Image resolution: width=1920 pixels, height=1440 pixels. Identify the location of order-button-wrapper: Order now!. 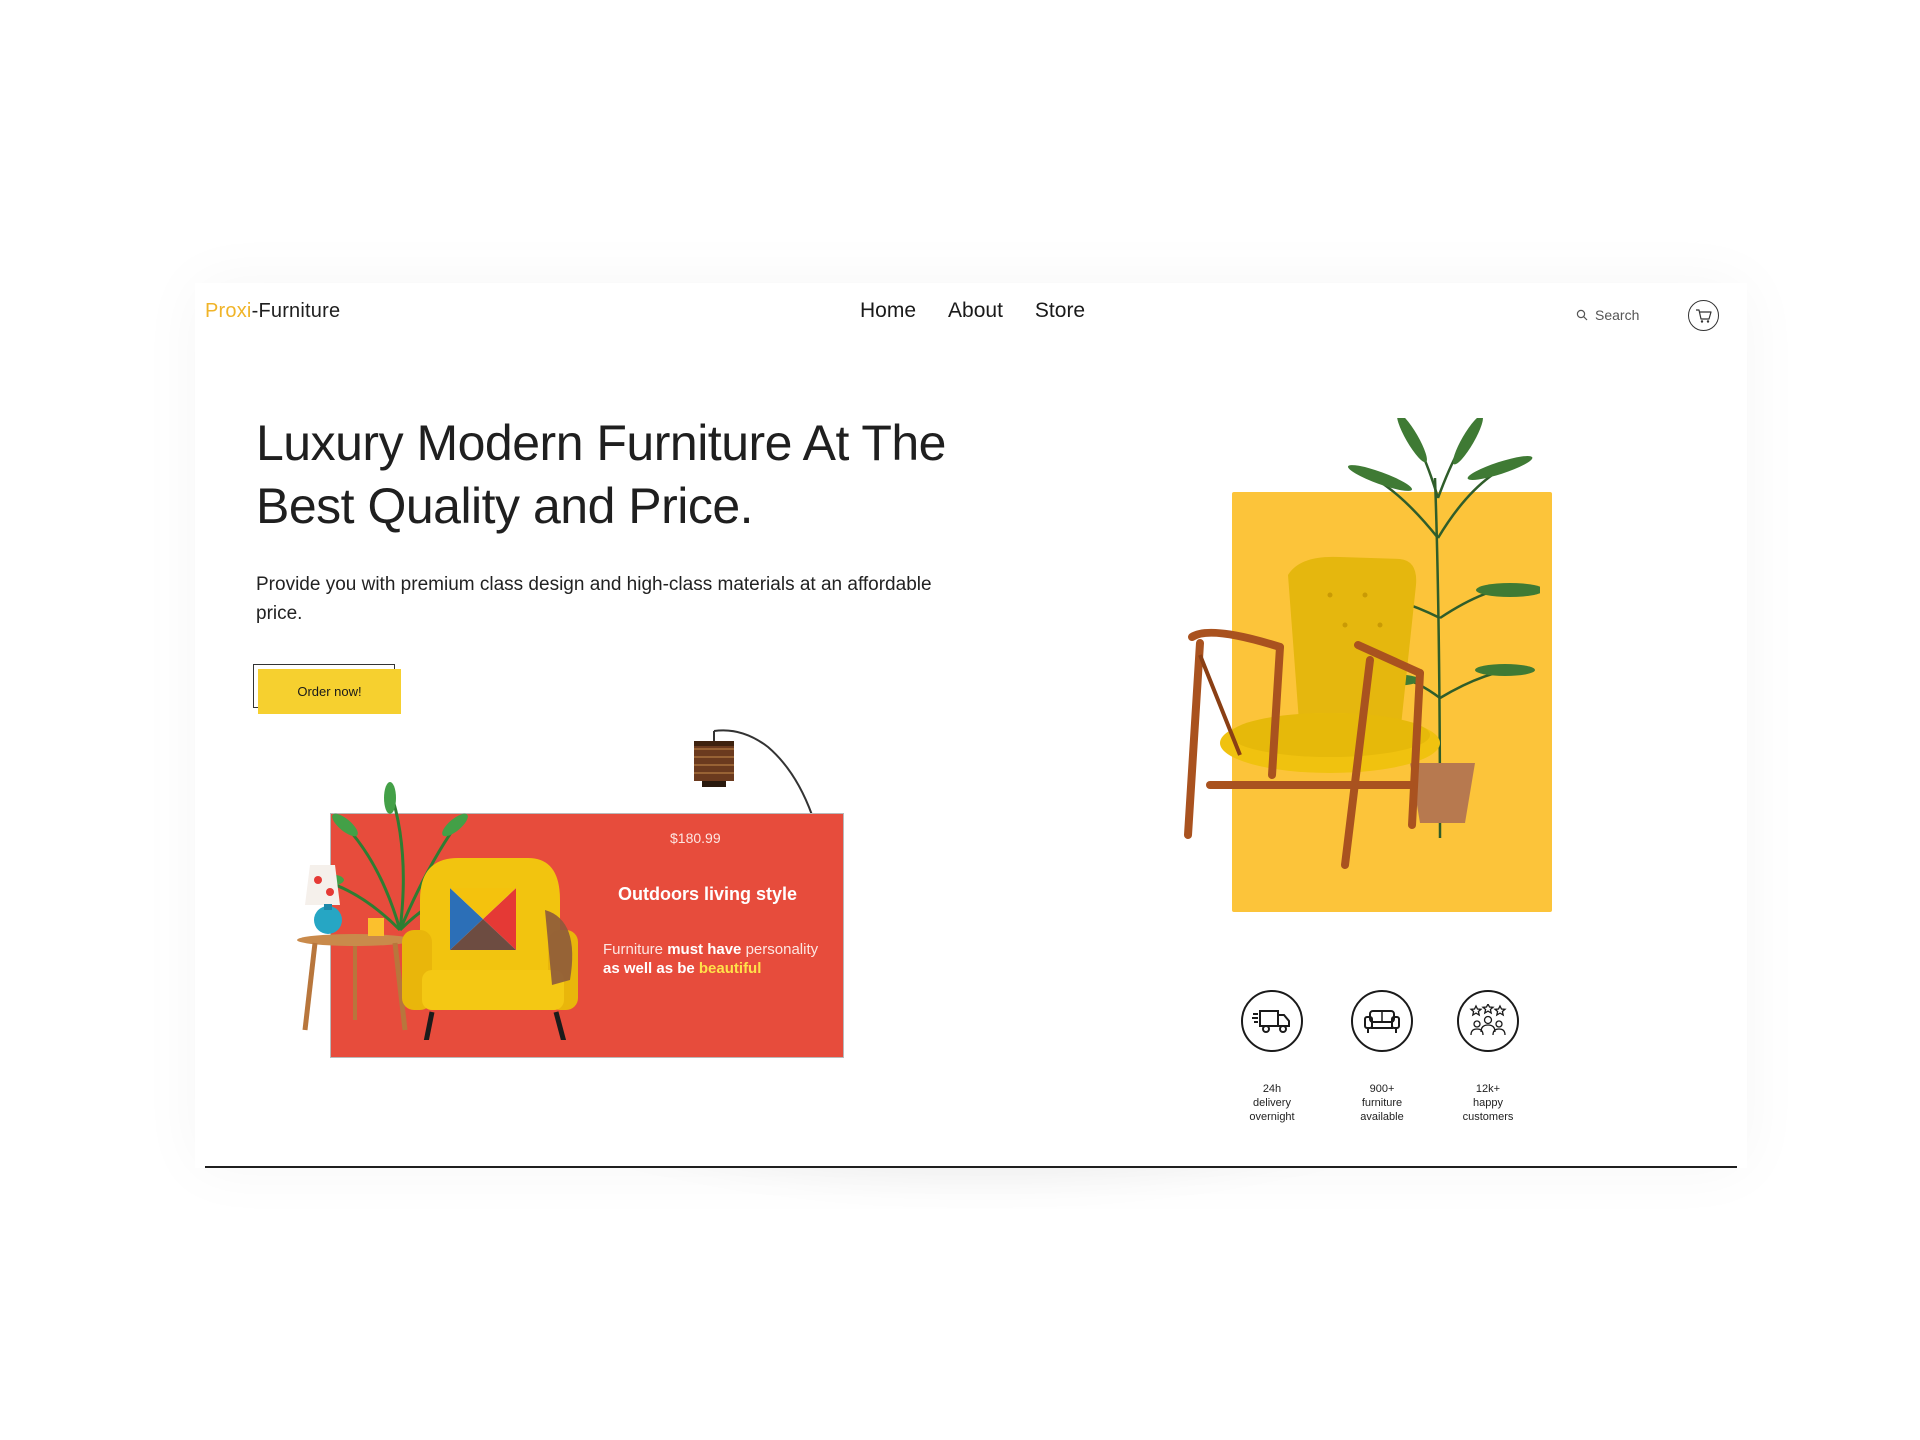
(327, 689).